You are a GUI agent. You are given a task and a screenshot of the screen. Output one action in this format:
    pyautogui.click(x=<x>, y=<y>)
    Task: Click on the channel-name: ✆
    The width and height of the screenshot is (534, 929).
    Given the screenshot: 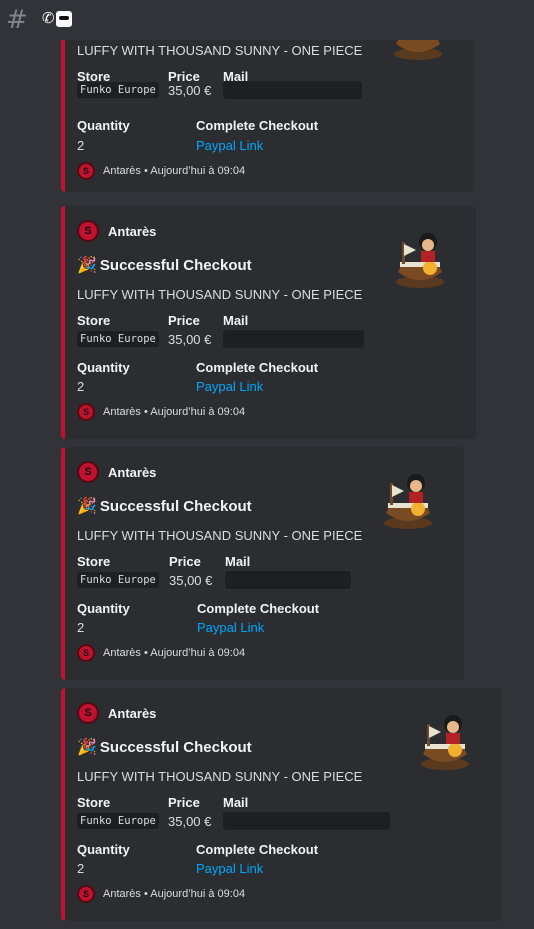 What is the action you would take?
    pyautogui.click(x=57, y=18)
    